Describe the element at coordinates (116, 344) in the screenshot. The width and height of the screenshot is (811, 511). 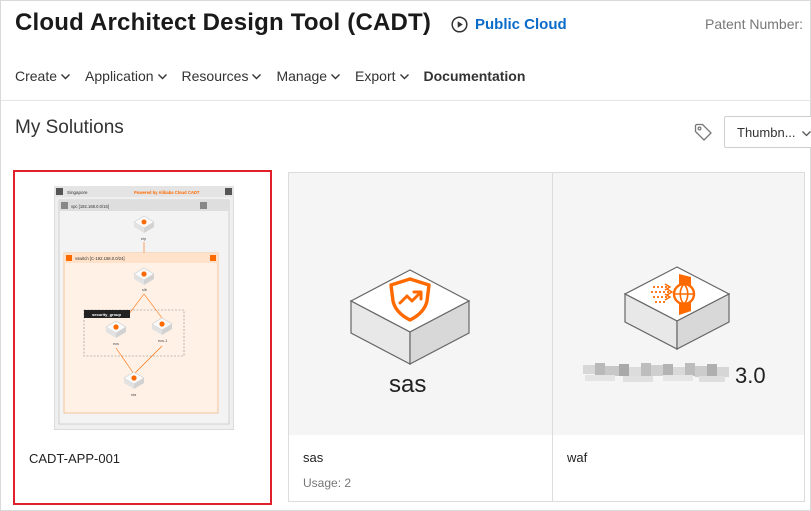
I see `diagram-ecs-label: ecs` at that location.